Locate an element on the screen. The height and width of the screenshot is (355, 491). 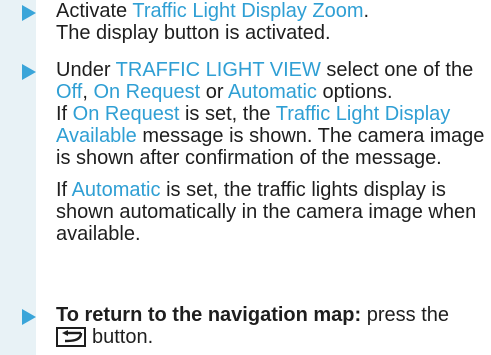
step-1-instruction: Activate Traffic Light Display Zoom. is located at coordinates (213, 11).